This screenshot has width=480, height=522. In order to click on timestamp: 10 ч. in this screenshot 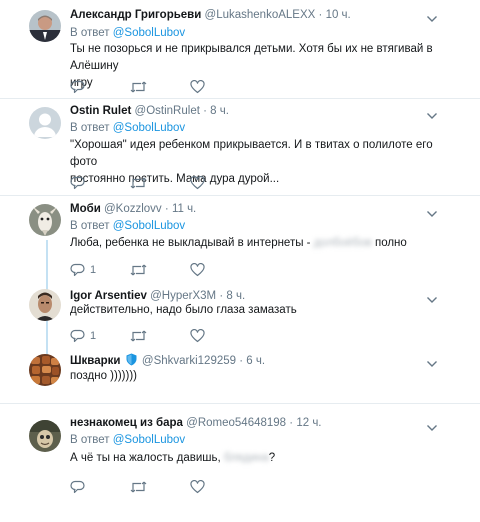, I will do `click(338, 15)`.